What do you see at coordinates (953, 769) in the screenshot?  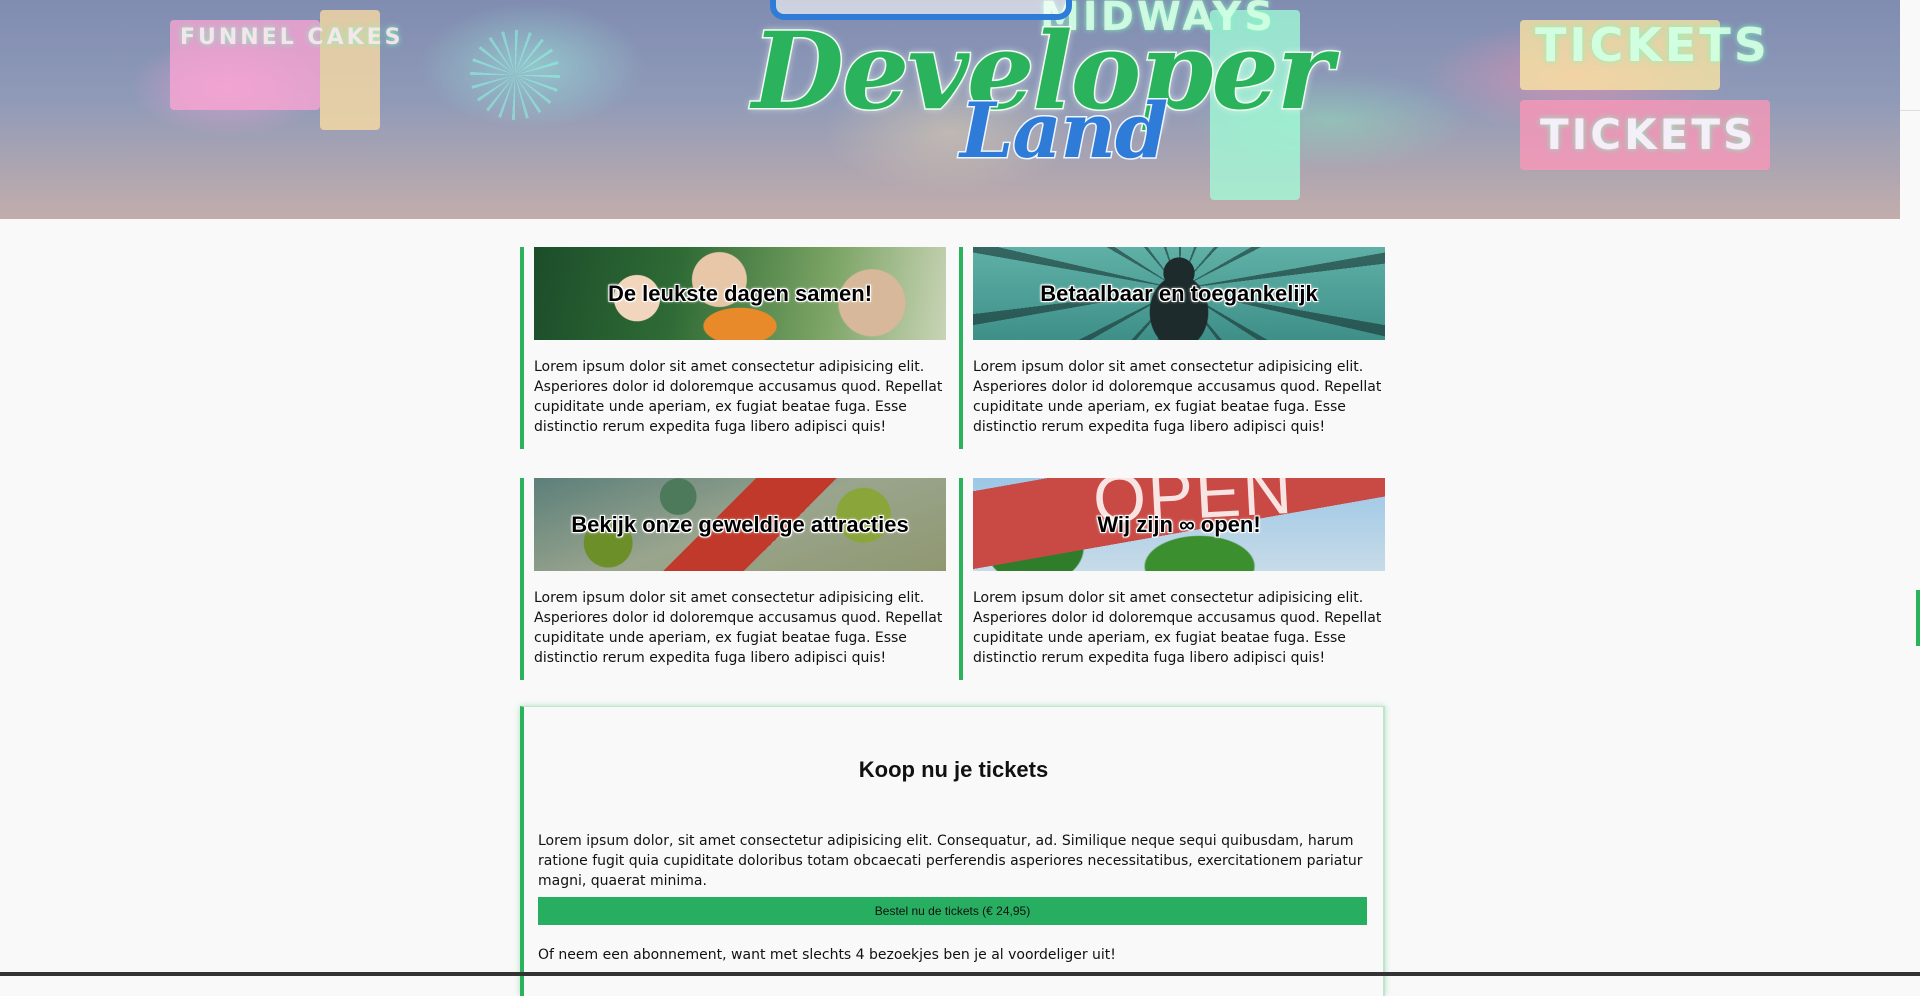 I see `tickets-heading: Koop nu je tickets` at bounding box center [953, 769].